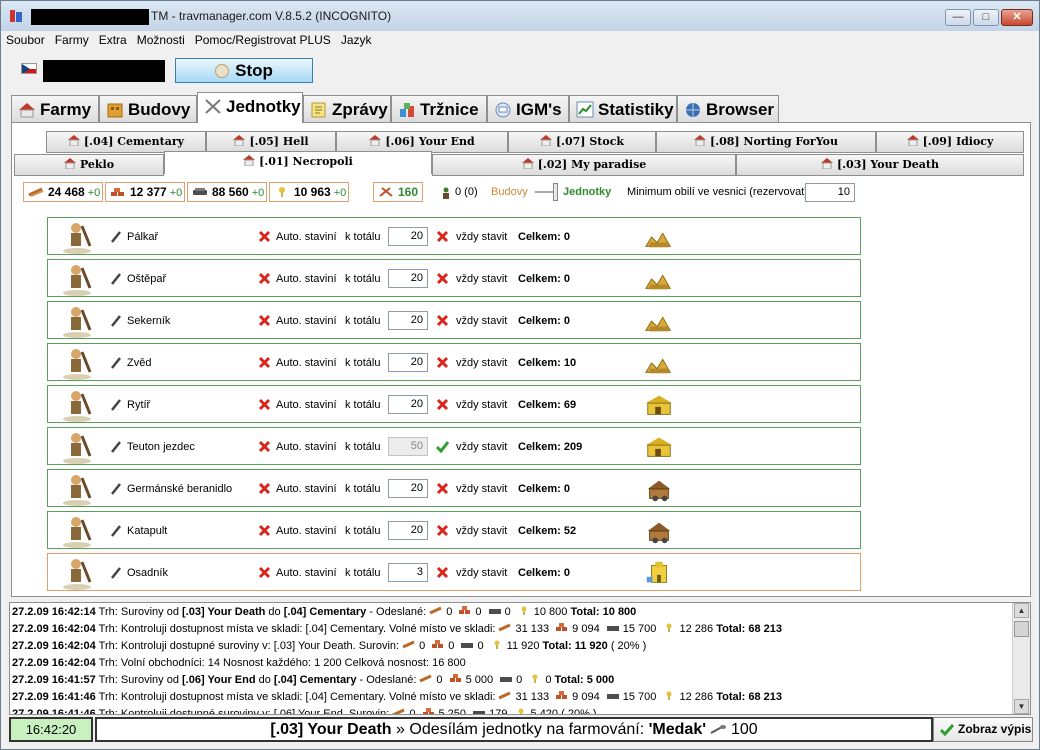 Image resolution: width=1040 pixels, height=750 pixels. What do you see at coordinates (422, 142) in the screenshot?
I see `village-tab-your-end: [.06] Your End` at bounding box center [422, 142].